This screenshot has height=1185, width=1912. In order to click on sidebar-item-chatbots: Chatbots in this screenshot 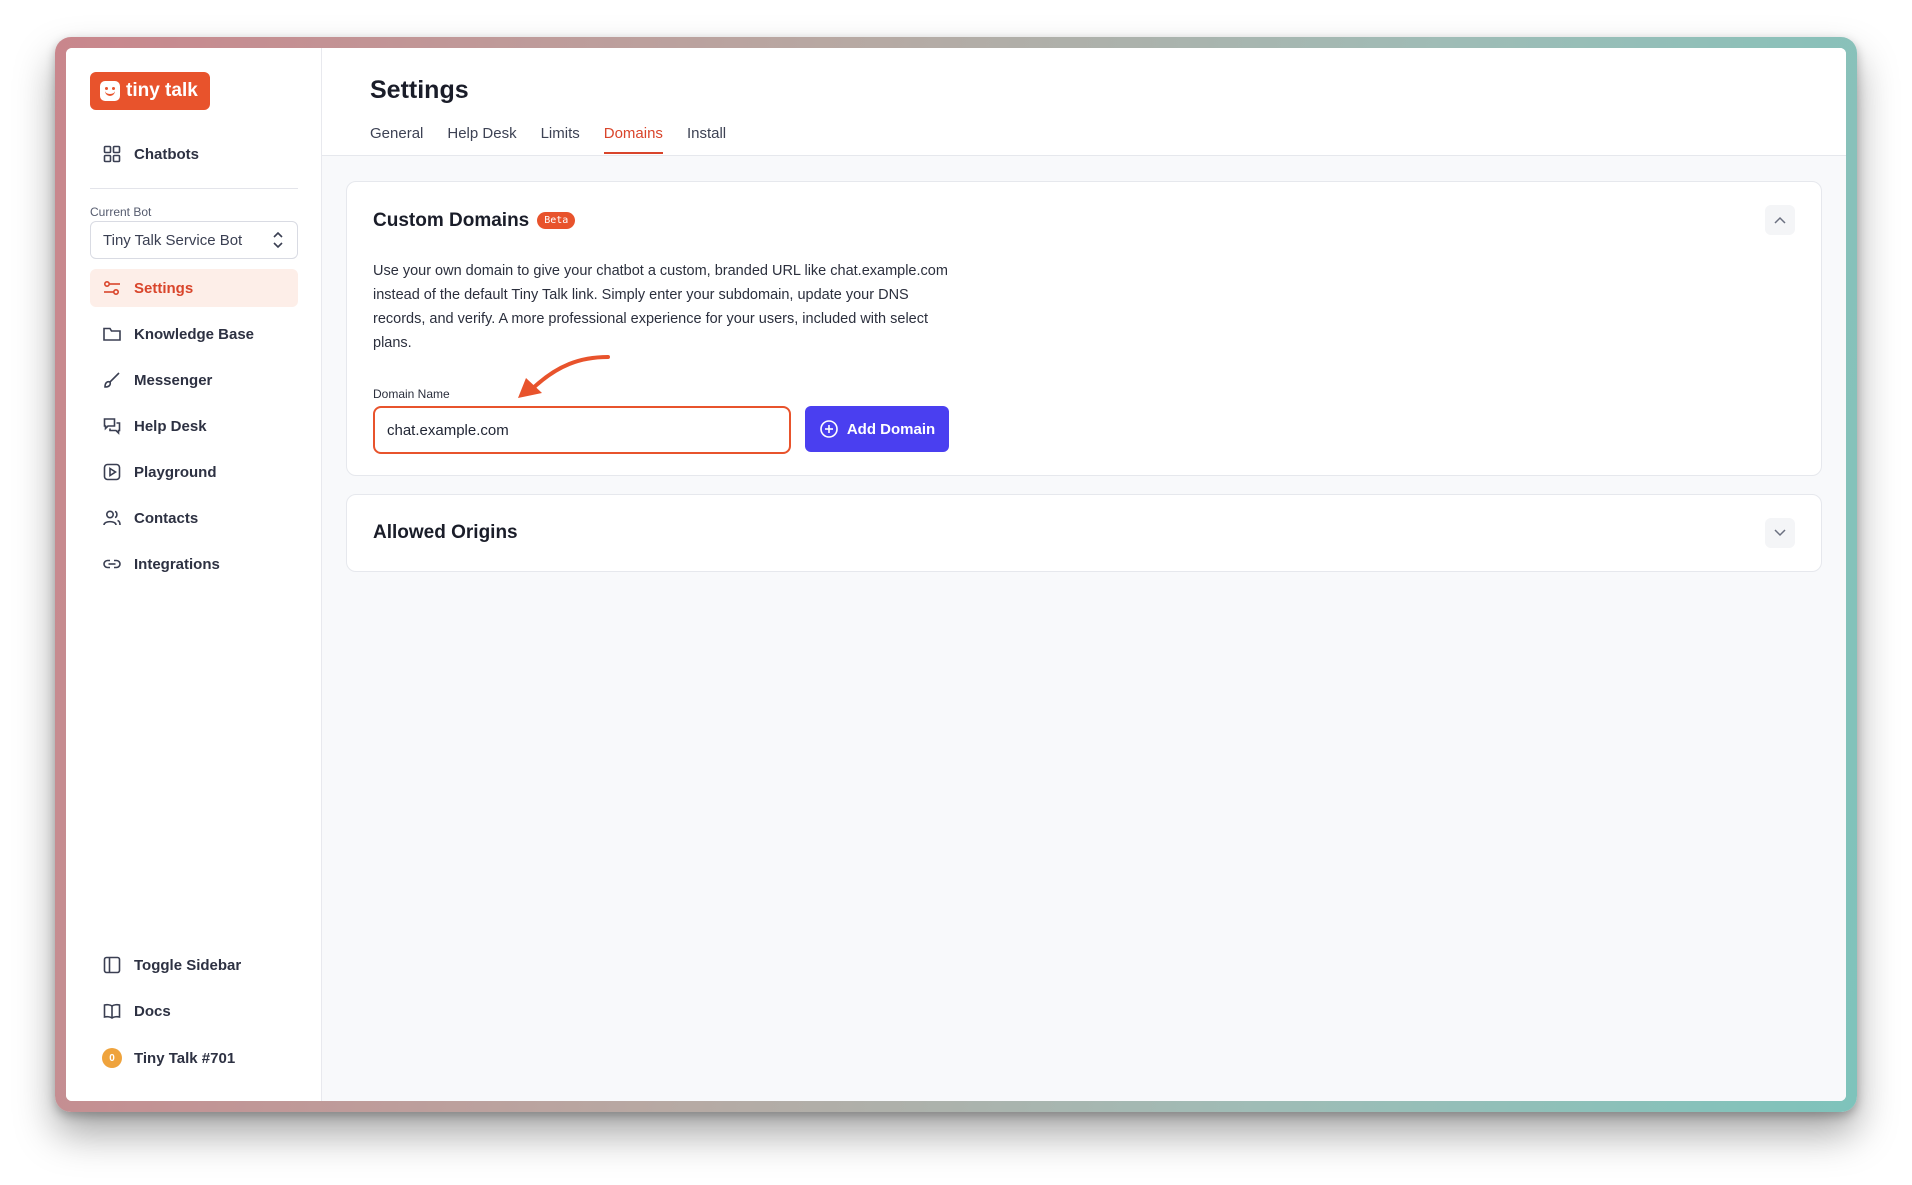, I will do `click(194, 154)`.